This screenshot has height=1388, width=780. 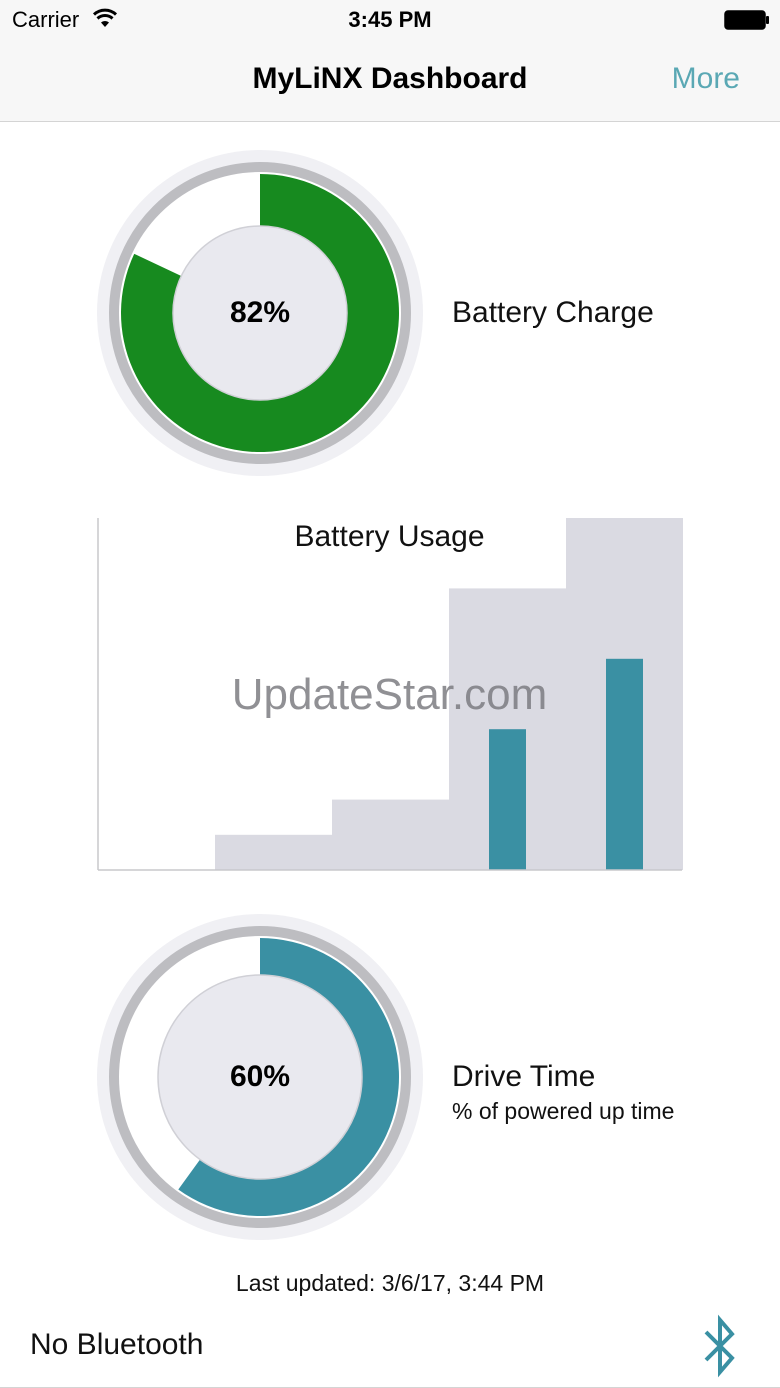 I want to click on bluetooth-status: No Bluetooth, so click(x=117, y=1344).